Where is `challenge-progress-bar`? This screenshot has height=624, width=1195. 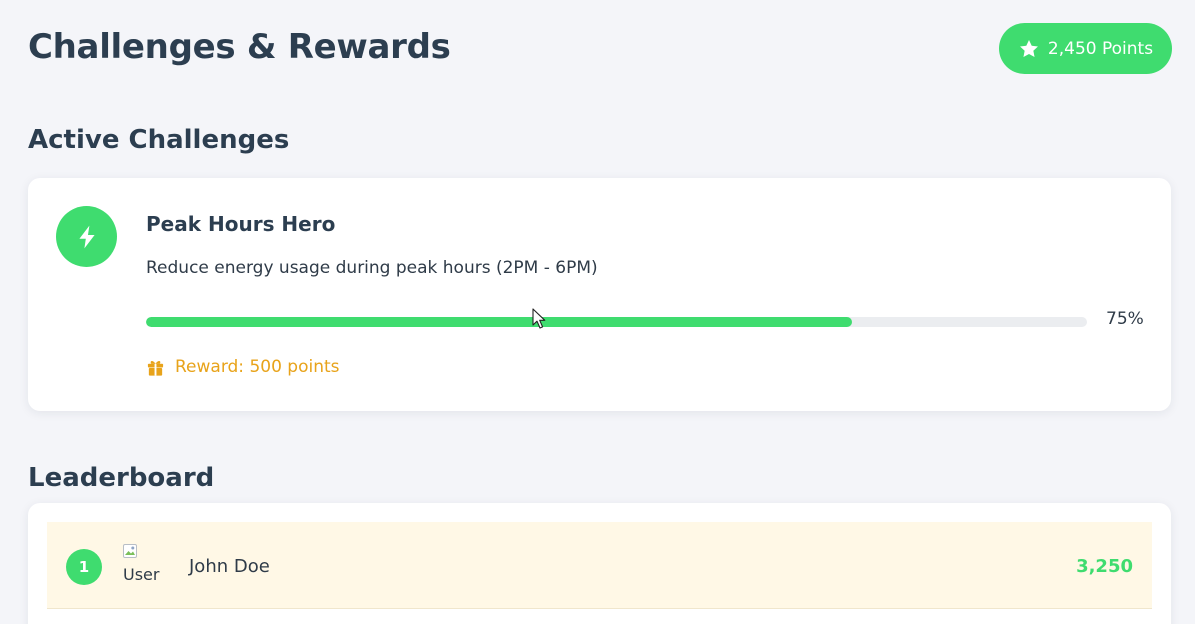 challenge-progress-bar is located at coordinates (616, 322).